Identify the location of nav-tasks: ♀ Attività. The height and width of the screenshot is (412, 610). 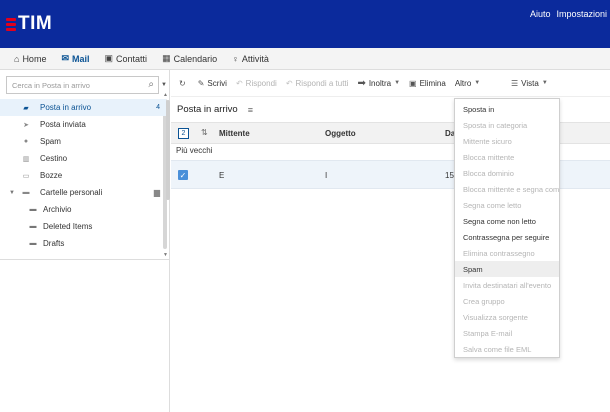
(250, 59).